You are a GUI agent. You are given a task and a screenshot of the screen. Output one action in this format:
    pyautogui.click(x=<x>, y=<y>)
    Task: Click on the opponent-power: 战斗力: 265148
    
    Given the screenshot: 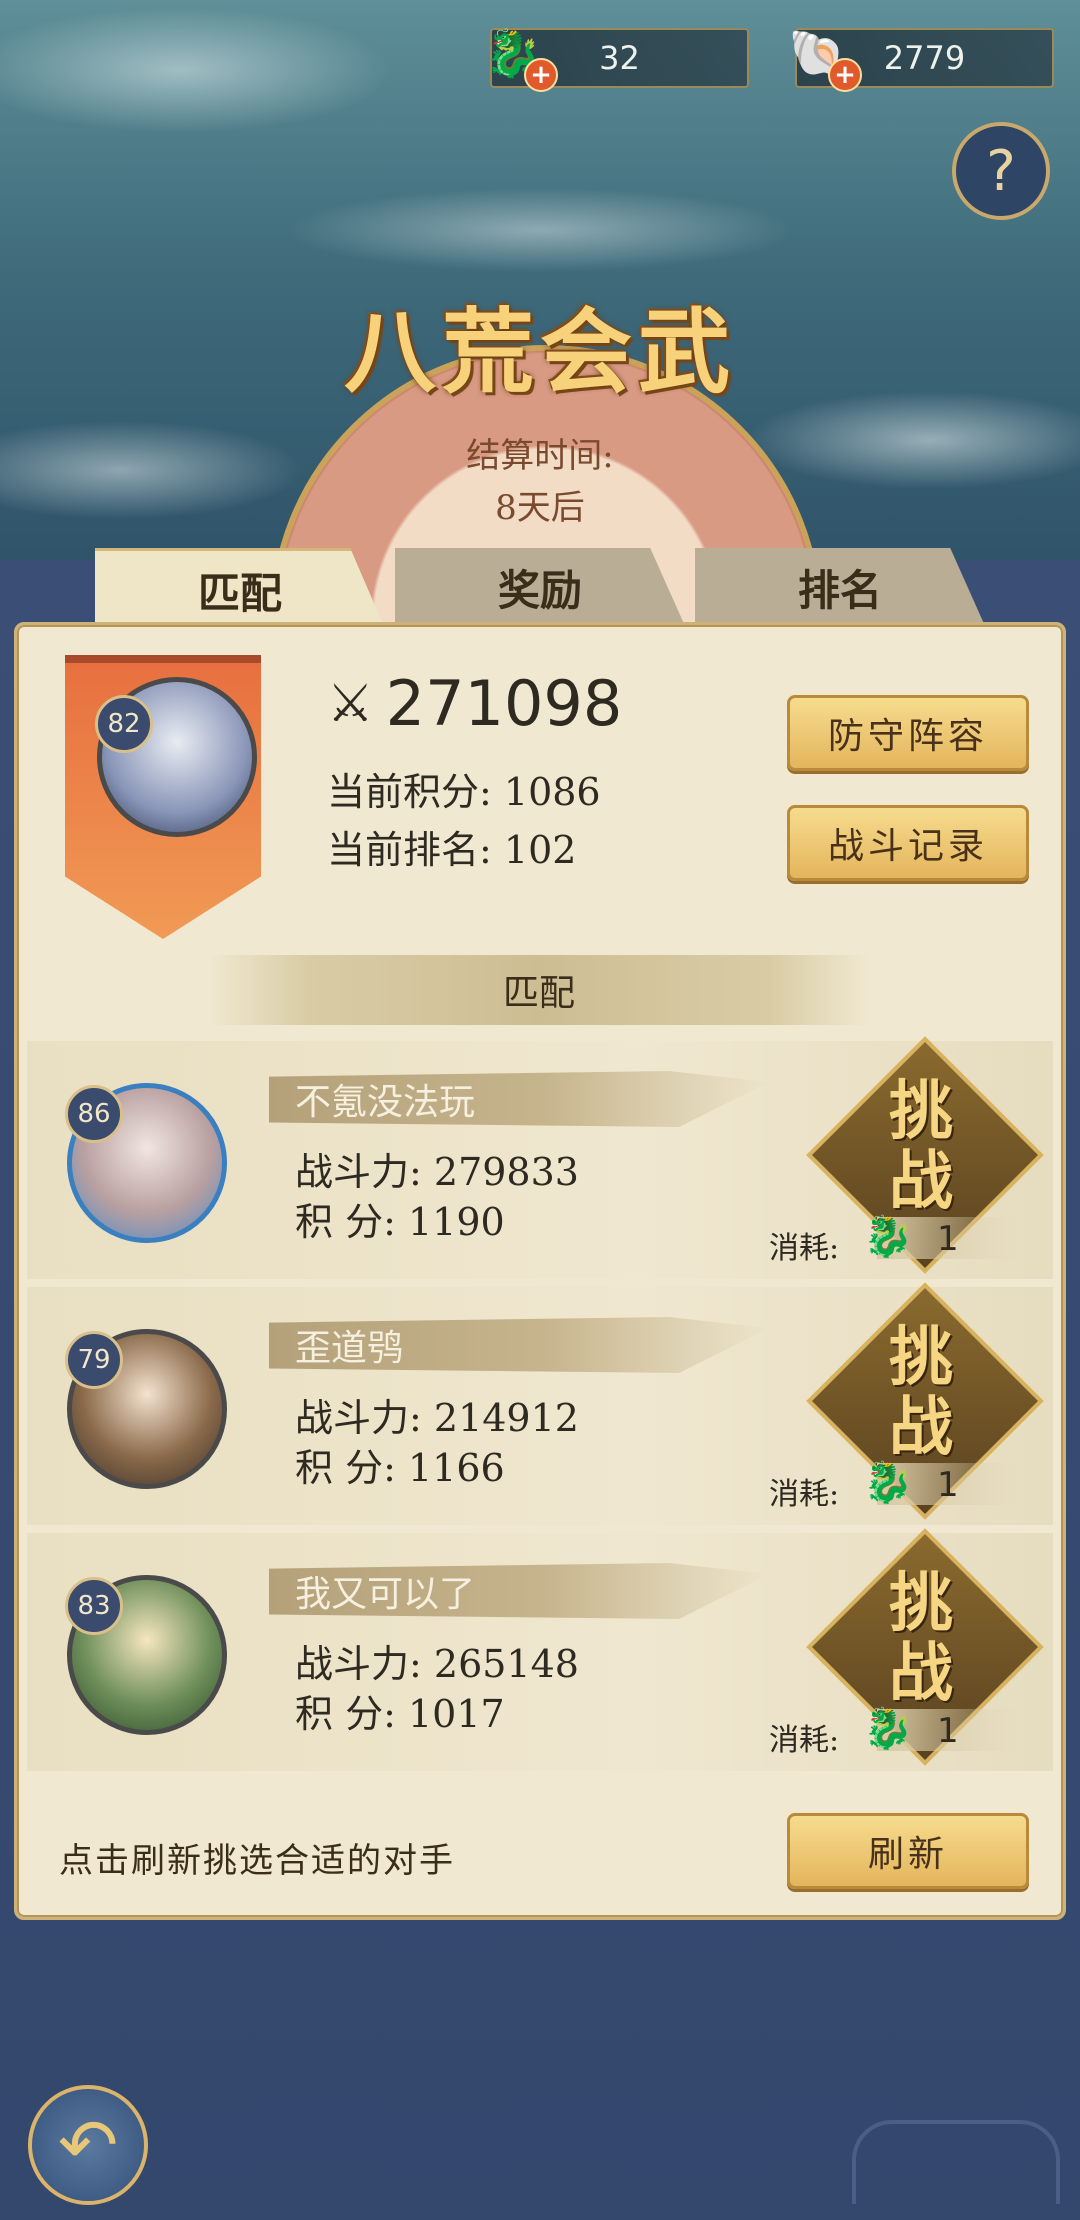 What is the action you would take?
    pyautogui.click(x=437, y=1660)
    